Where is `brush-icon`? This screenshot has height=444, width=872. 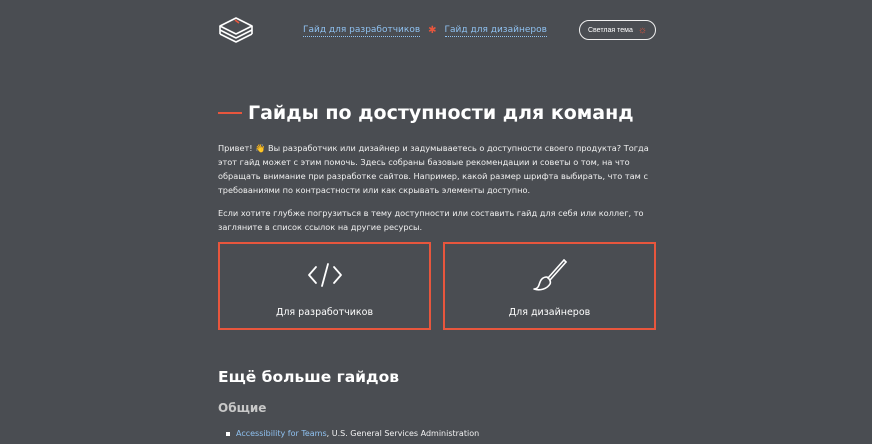
brush-icon is located at coordinates (550, 275).